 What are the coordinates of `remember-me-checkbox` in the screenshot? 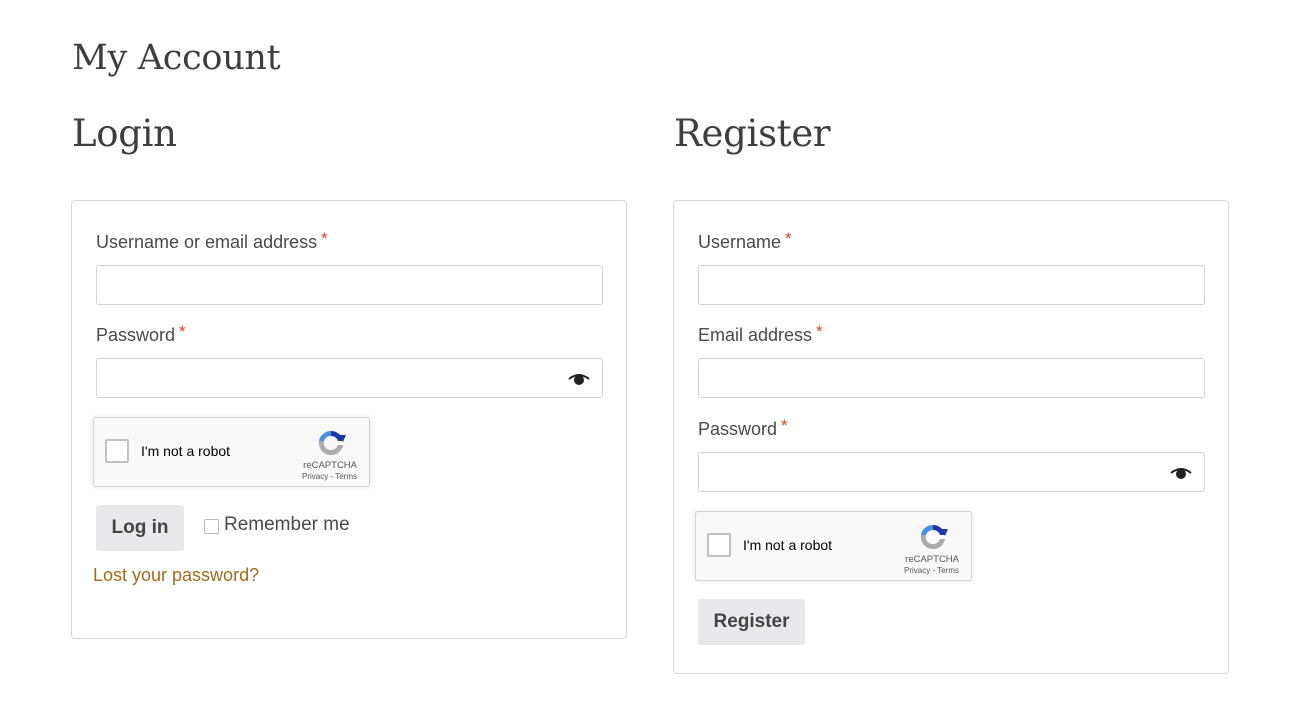 It's located at (211, 526).